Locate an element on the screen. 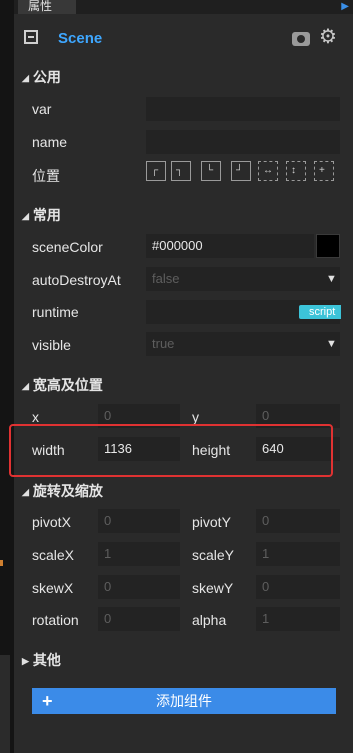  skew-y-input: 0 is located at coordinates (298, 587).